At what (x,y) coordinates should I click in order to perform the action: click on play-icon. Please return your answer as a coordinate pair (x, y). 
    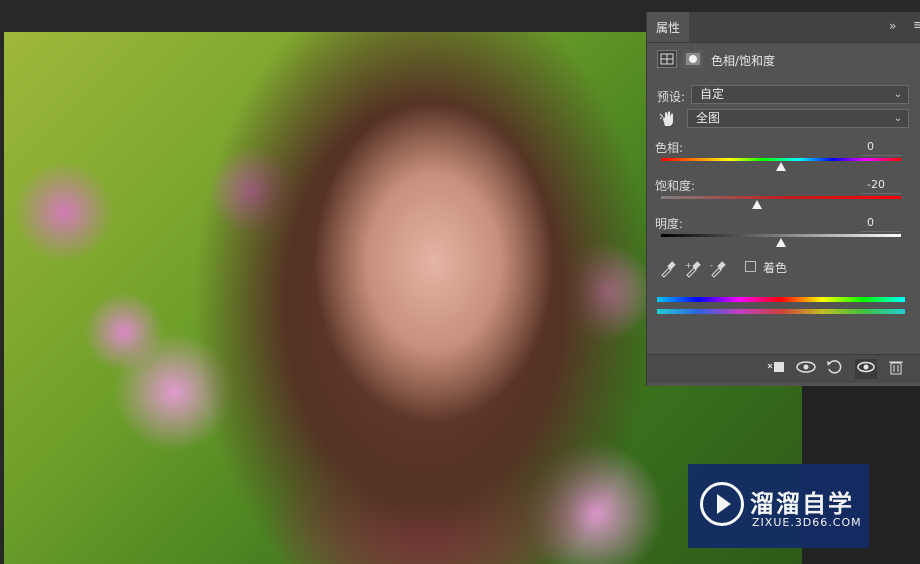
    Looking at the image, I should click on (722, 504).